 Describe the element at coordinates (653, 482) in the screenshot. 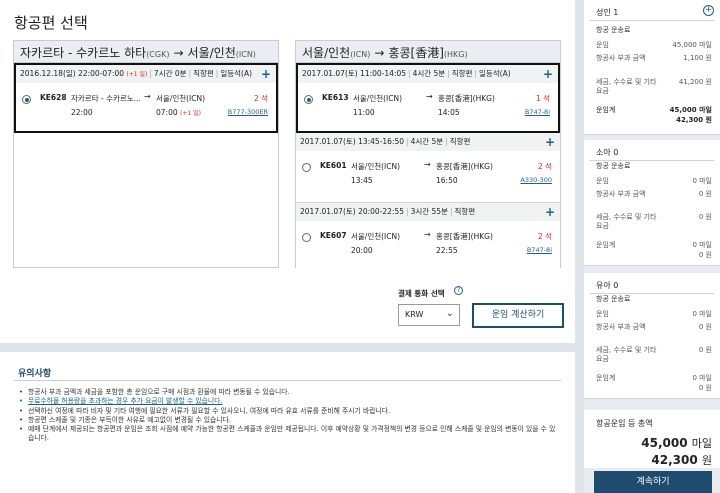

I see `continue-button: 계속하기` at that location.